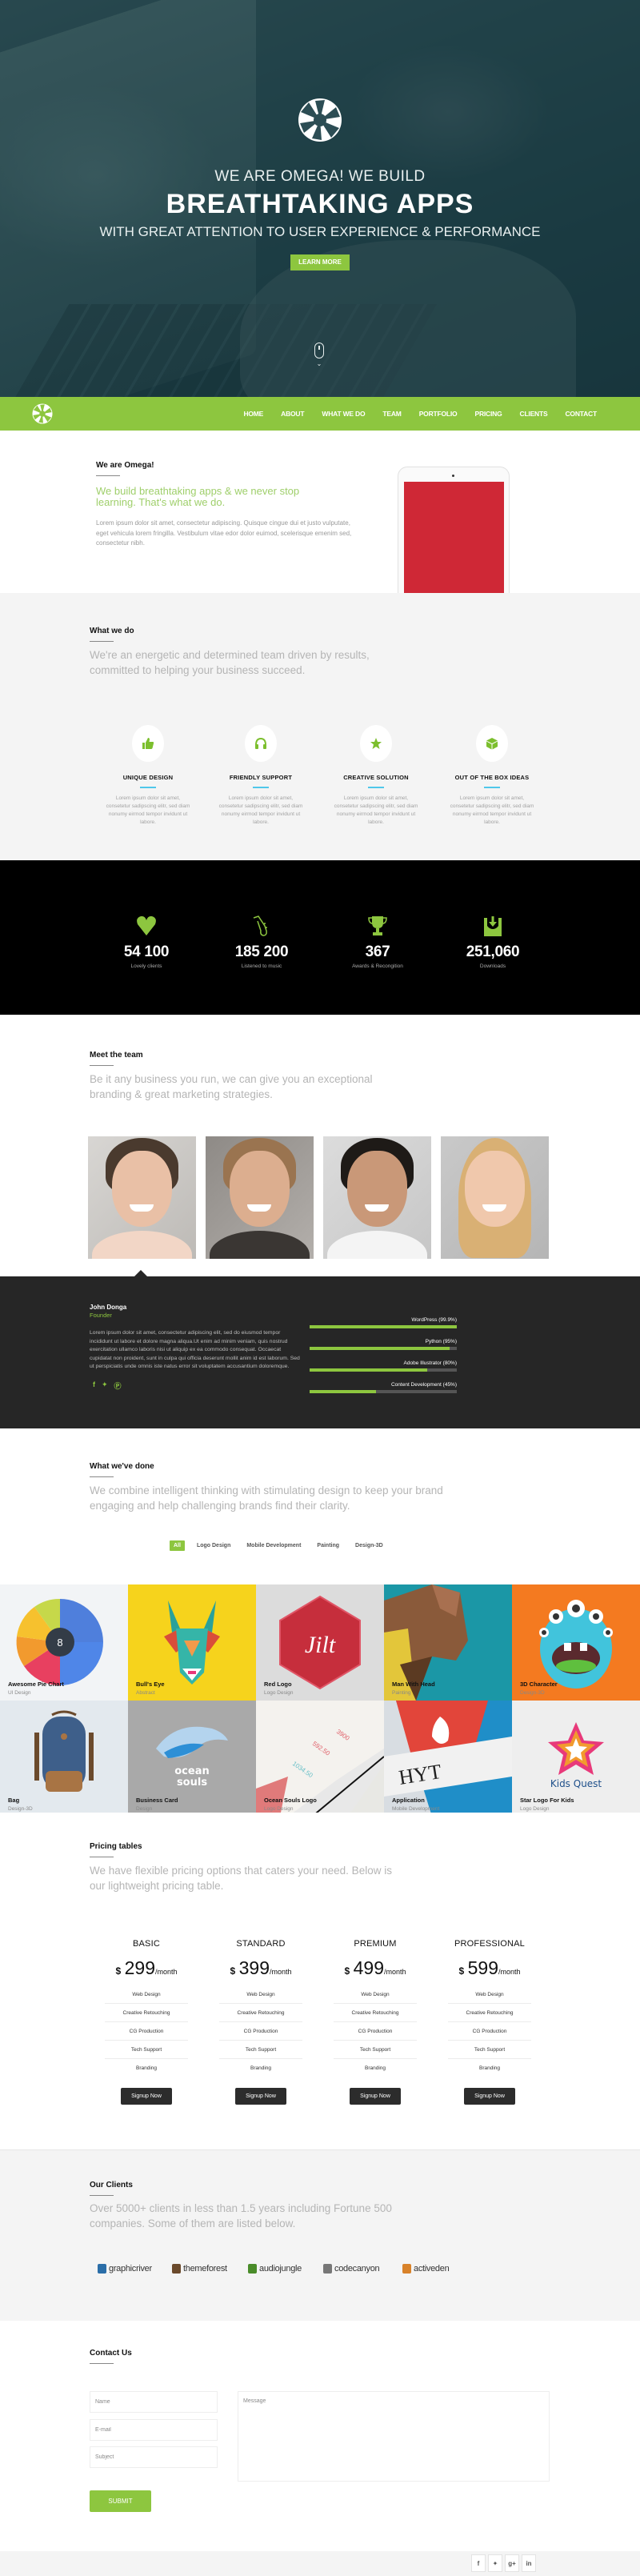 The height and width of the screenshot is (2576, 640). What do you see at coordinates (59, 1641) in the screenshot?
I see `pie-chart-art: 8` at bounding box center [59, 1641].